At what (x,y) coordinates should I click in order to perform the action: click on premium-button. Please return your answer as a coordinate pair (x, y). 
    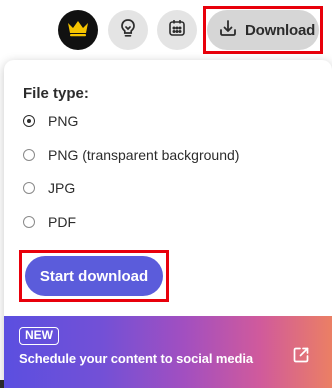
    Looking at the image, I should click on (78, 30).